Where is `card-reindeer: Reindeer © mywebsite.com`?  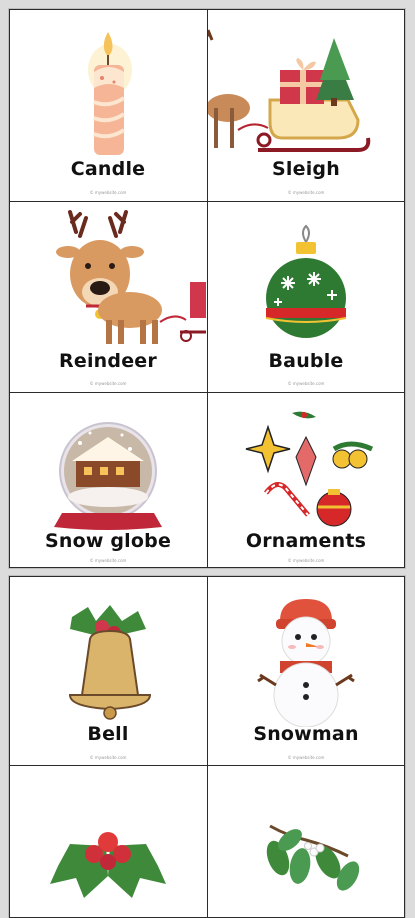 card-reindeer: Reindeer © mywebsite.com is located at coordinates (108, 297).